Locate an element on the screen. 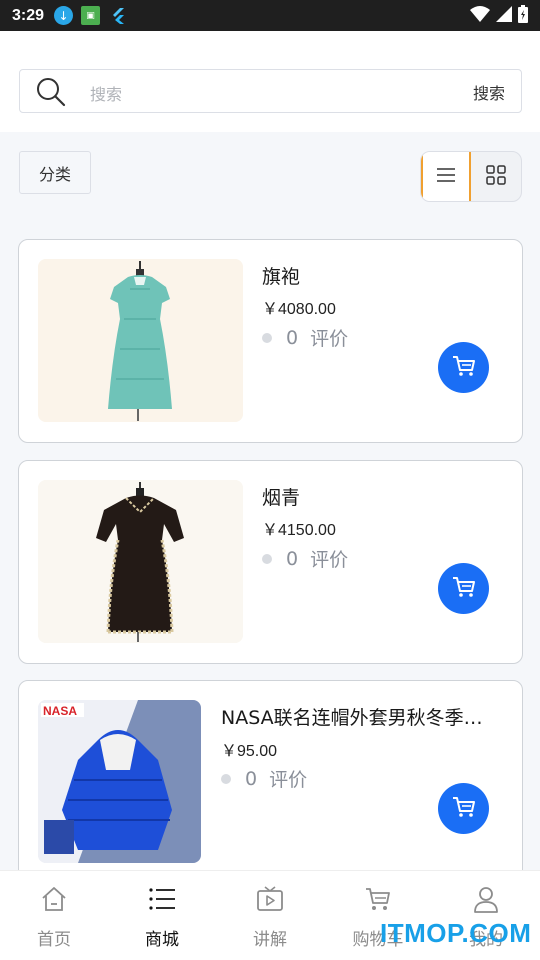 Image resolution: width=540 pixels, height=960 pixels. search-input: 搜索 搜索 is located at coordinates (270, 91).